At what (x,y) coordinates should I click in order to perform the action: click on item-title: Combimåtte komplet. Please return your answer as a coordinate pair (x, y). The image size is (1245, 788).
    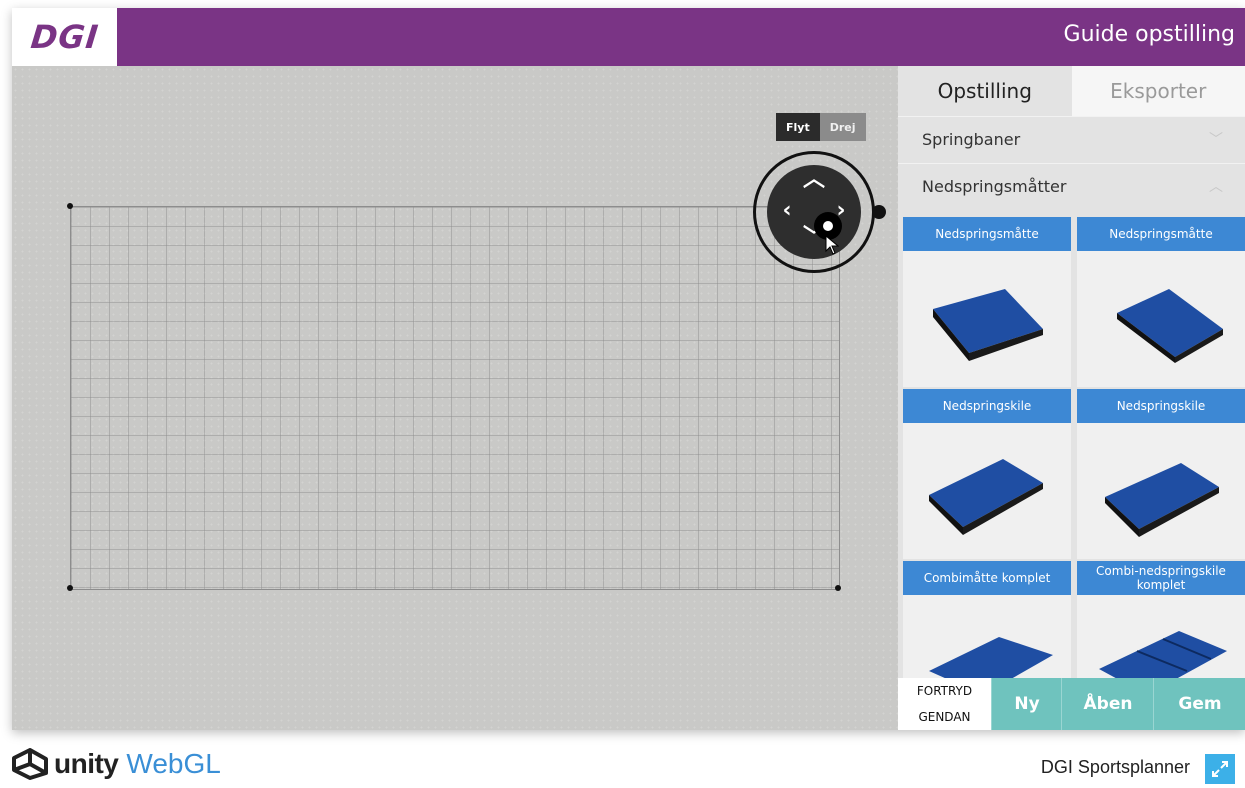
    Looking at the image, I should click on (987, 578).